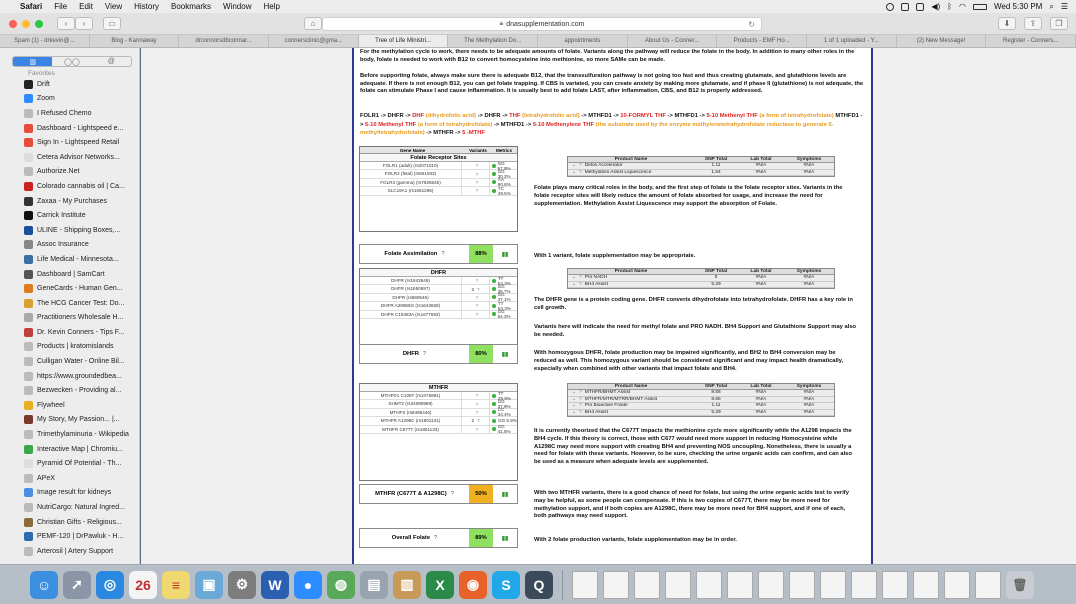 The image size is (1076, 604). Describe the element at coordinates (69, 215) in the screenshot. I see `bookmark-item: Carrick Institute` at that location.